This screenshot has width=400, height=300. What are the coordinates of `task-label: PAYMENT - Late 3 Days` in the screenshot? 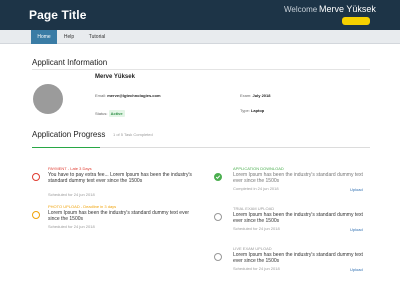 It's located at (70, 168).